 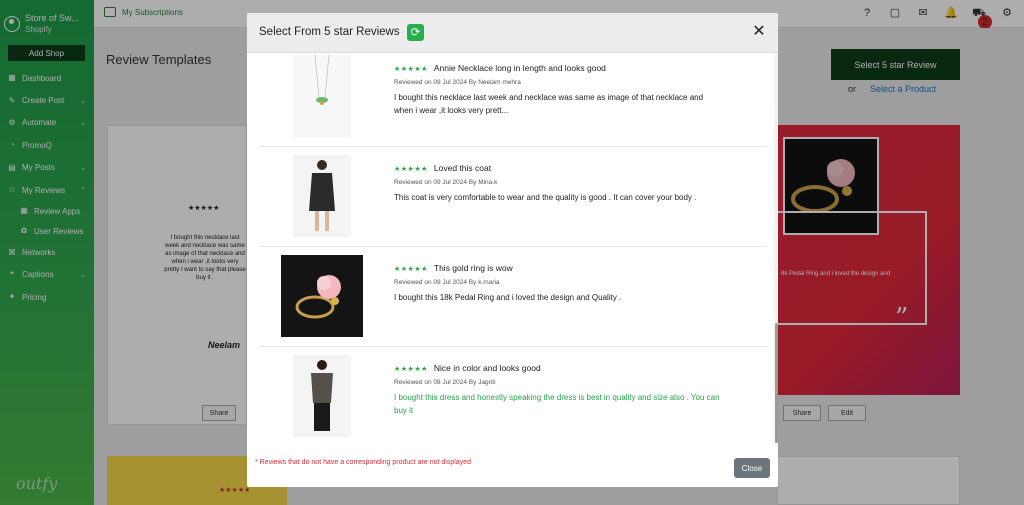 What do you see at coordinates (446, 182) in the screenshot?
I see `review-meta: Reviewed on 09 Jul 2024 By Mina.k` at bounding box center [446, 182].